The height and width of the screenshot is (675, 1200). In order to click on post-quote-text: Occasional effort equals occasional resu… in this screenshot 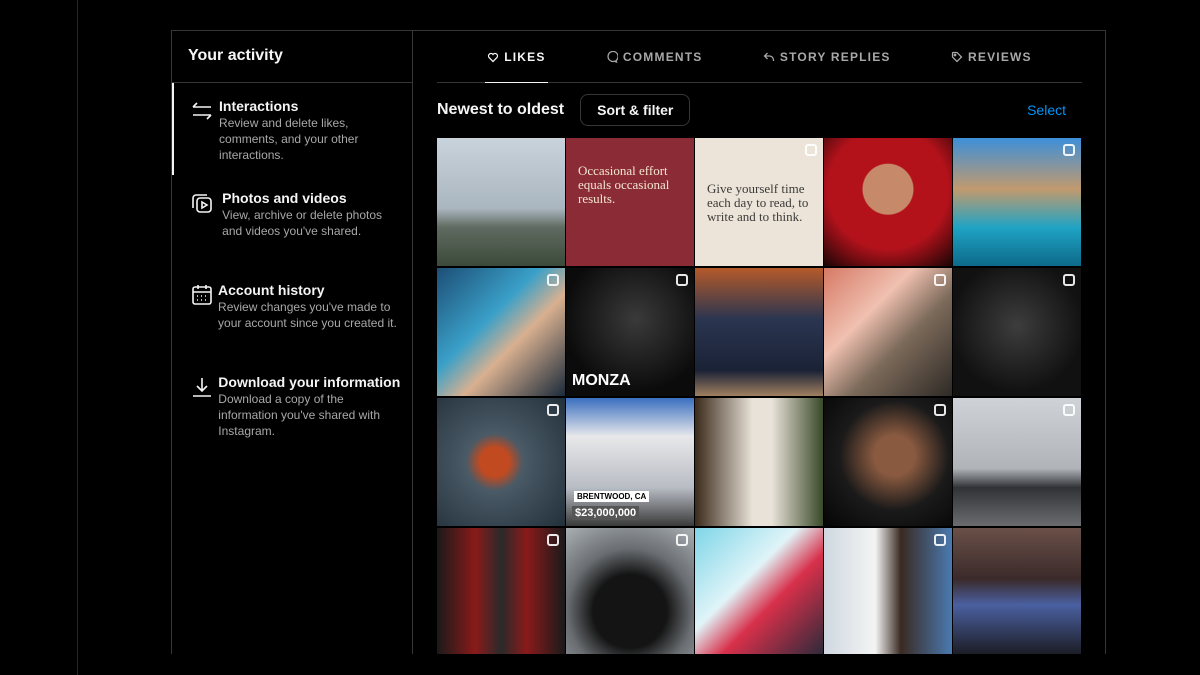, I will do `click(624, 184)`.